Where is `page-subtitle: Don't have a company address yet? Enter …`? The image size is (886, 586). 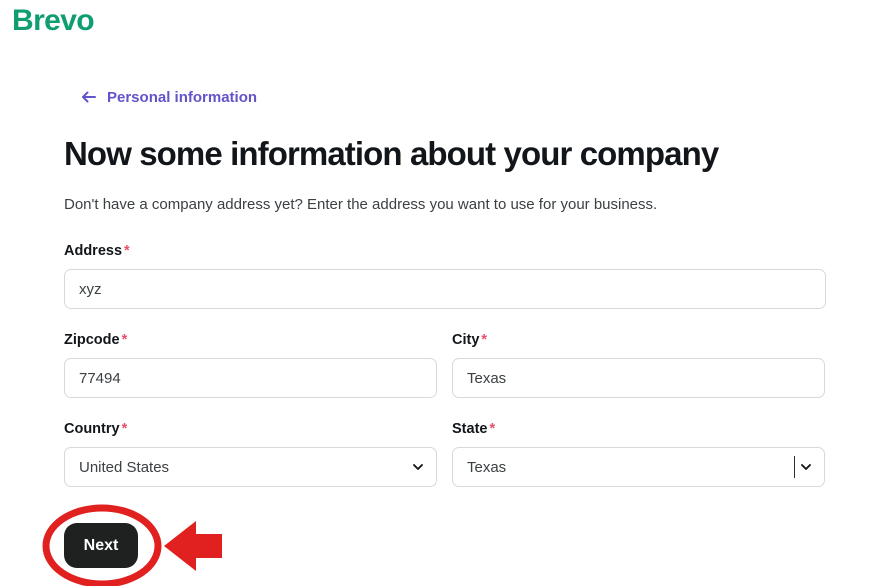 page-subtitle: Don't have a company address yet? Enter … is located at coordinates (361, 204).